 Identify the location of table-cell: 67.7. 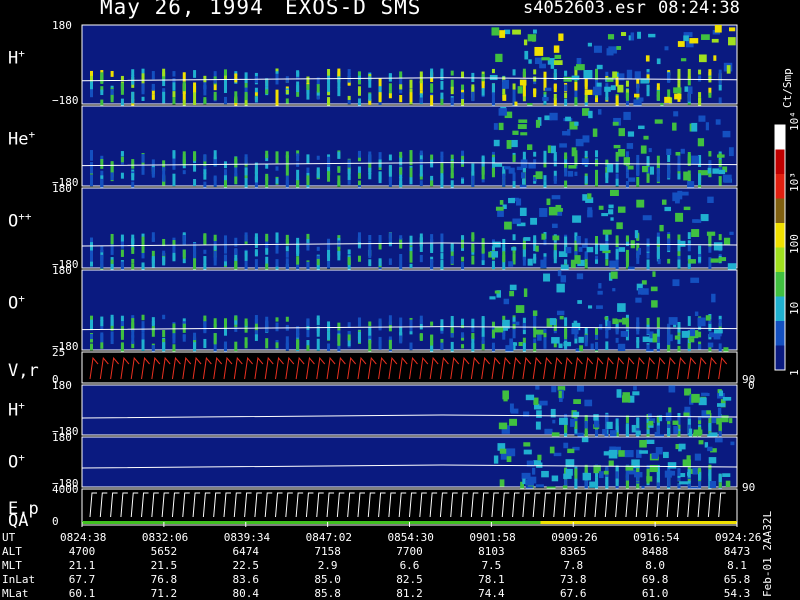
(82, 579).